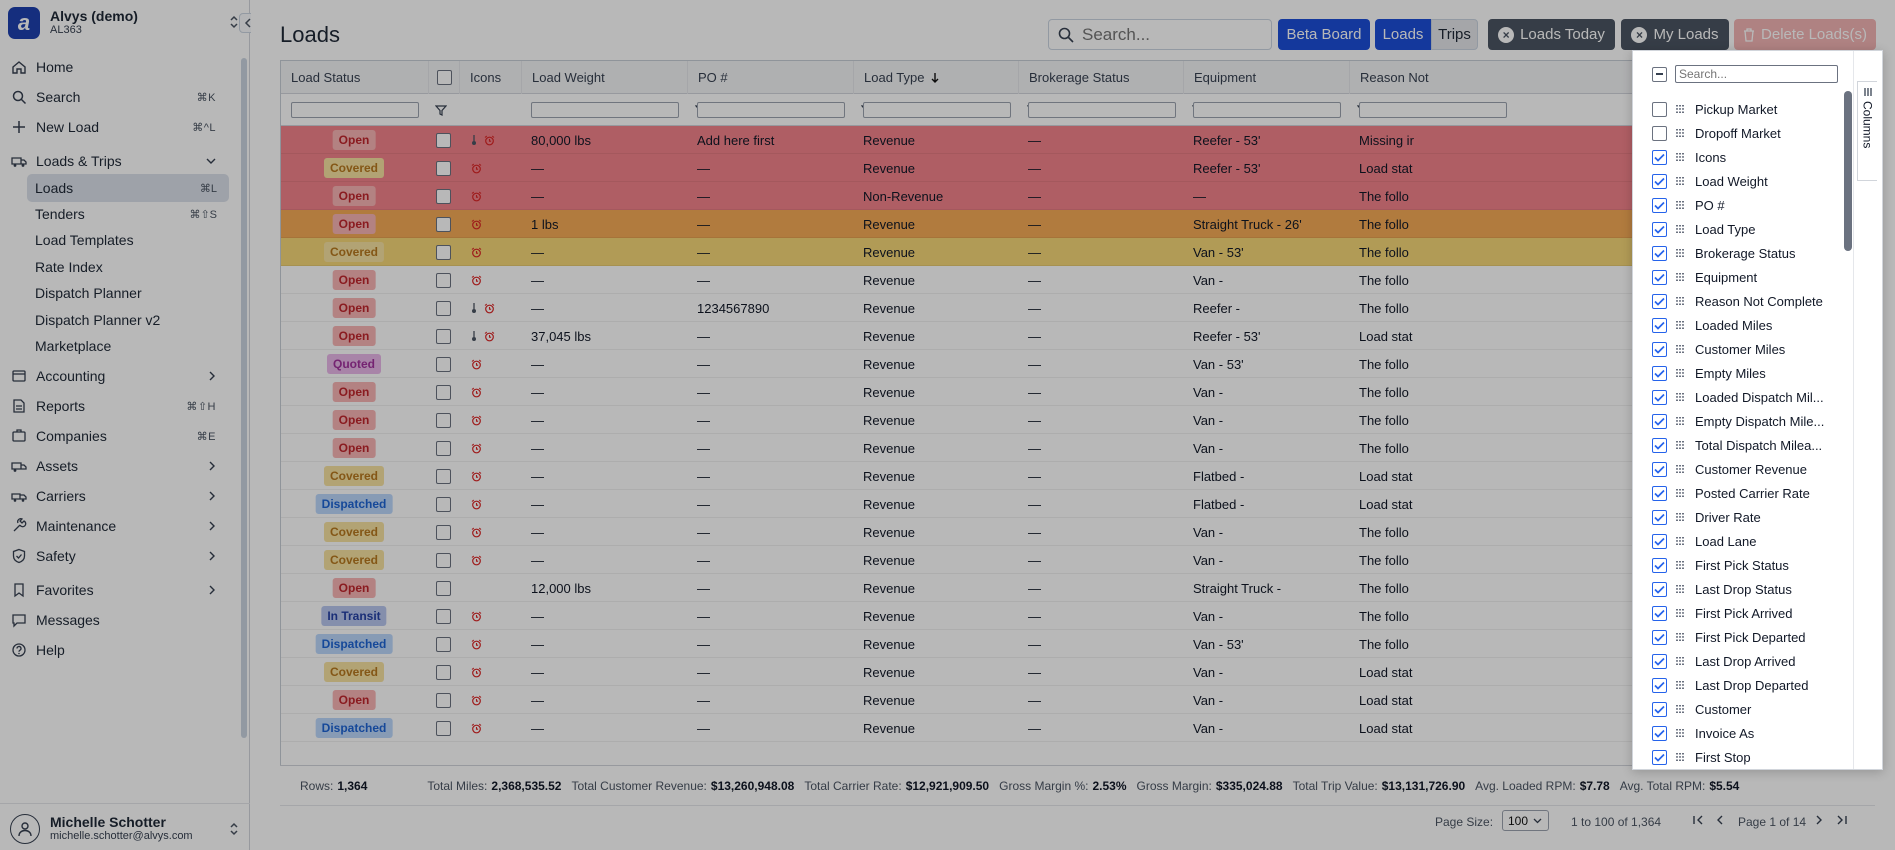 This screenshot has width=1895, height=850. I want to click on nav-item-assets: Assets, so click(115, 466).